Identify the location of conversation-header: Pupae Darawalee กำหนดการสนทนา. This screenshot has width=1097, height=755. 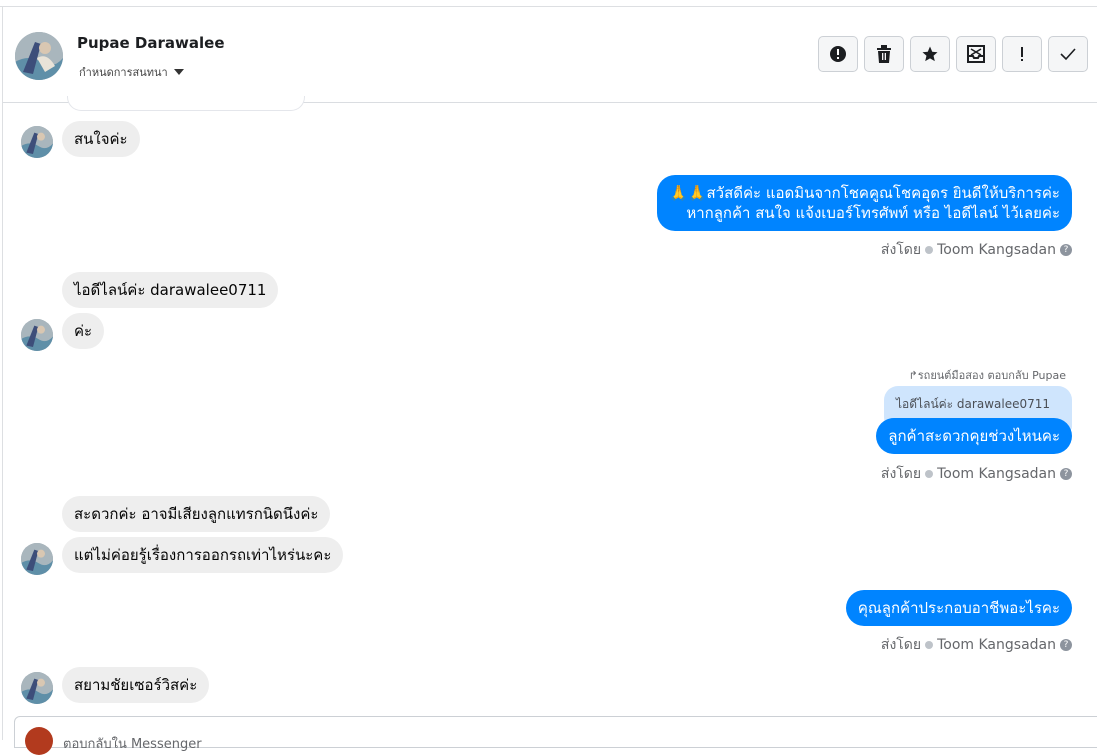
(550, 55).